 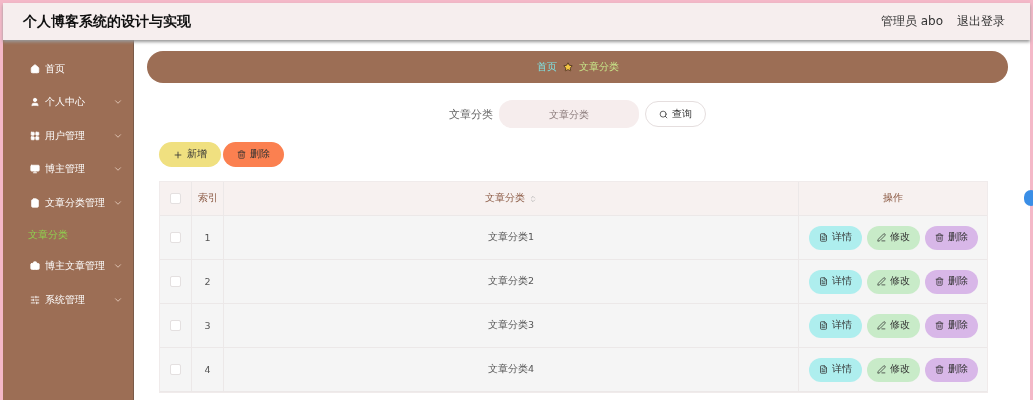 What do you see at coordinates (68, 266) in the screenshot?
I see `sidebar-item: 博主文章管理` at bounding box center [68, 266].